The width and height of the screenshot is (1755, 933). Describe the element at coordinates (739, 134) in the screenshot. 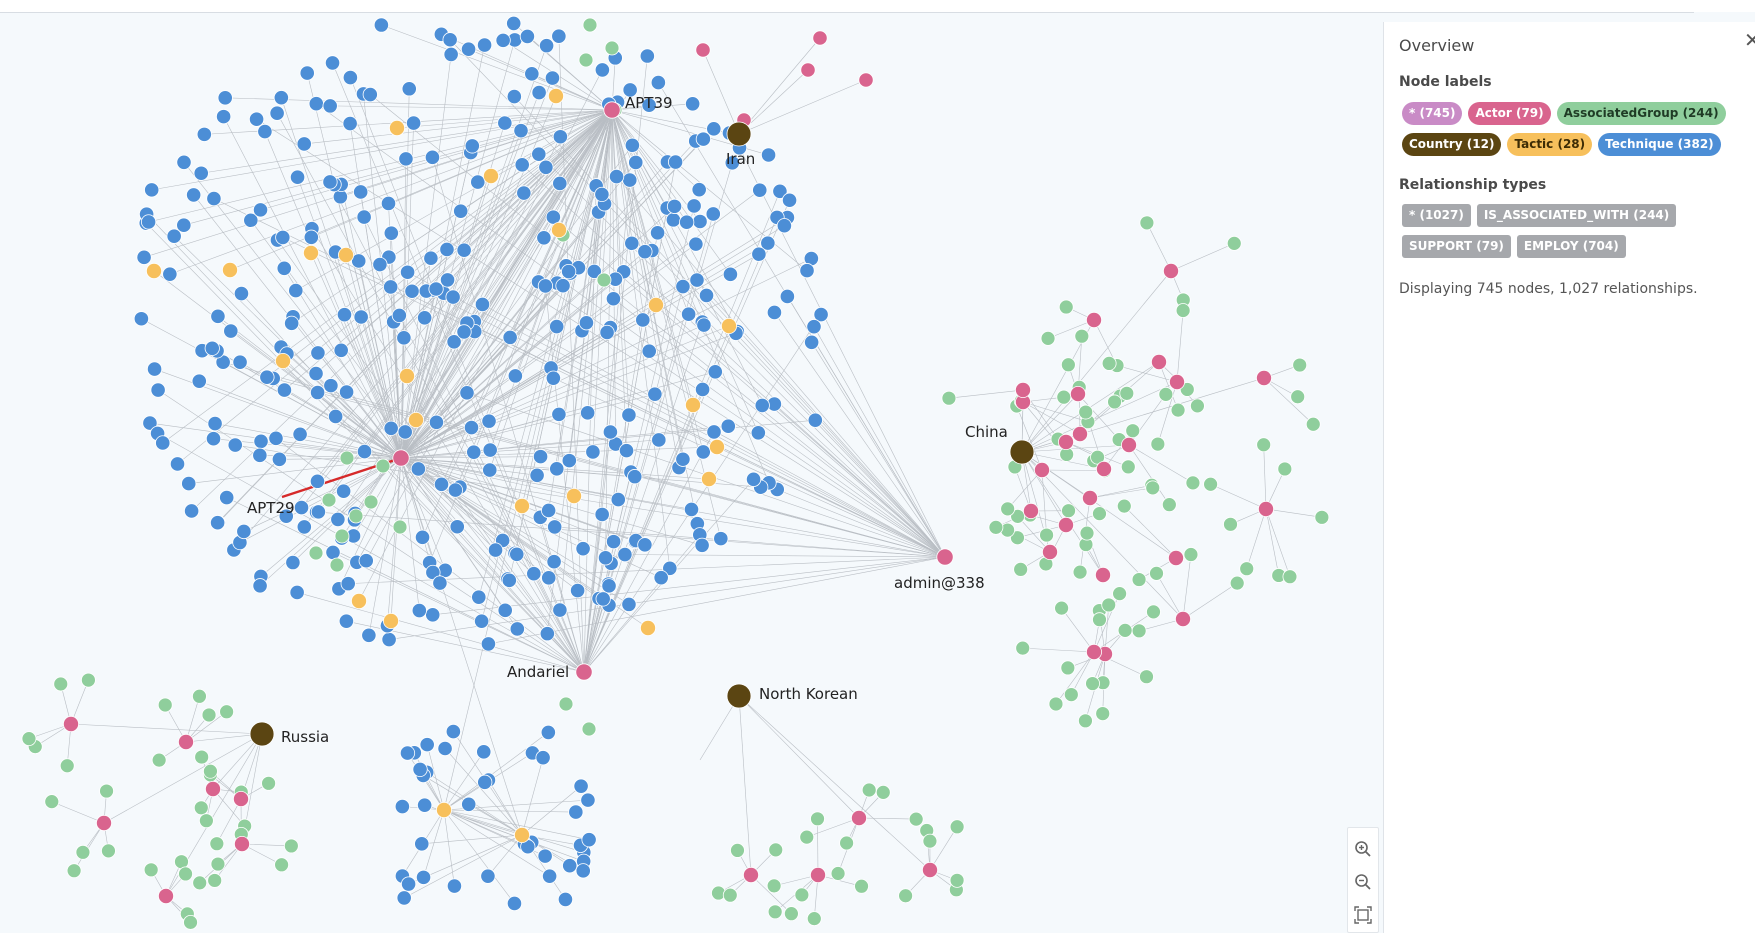

I see `country-node-iran` at that location.